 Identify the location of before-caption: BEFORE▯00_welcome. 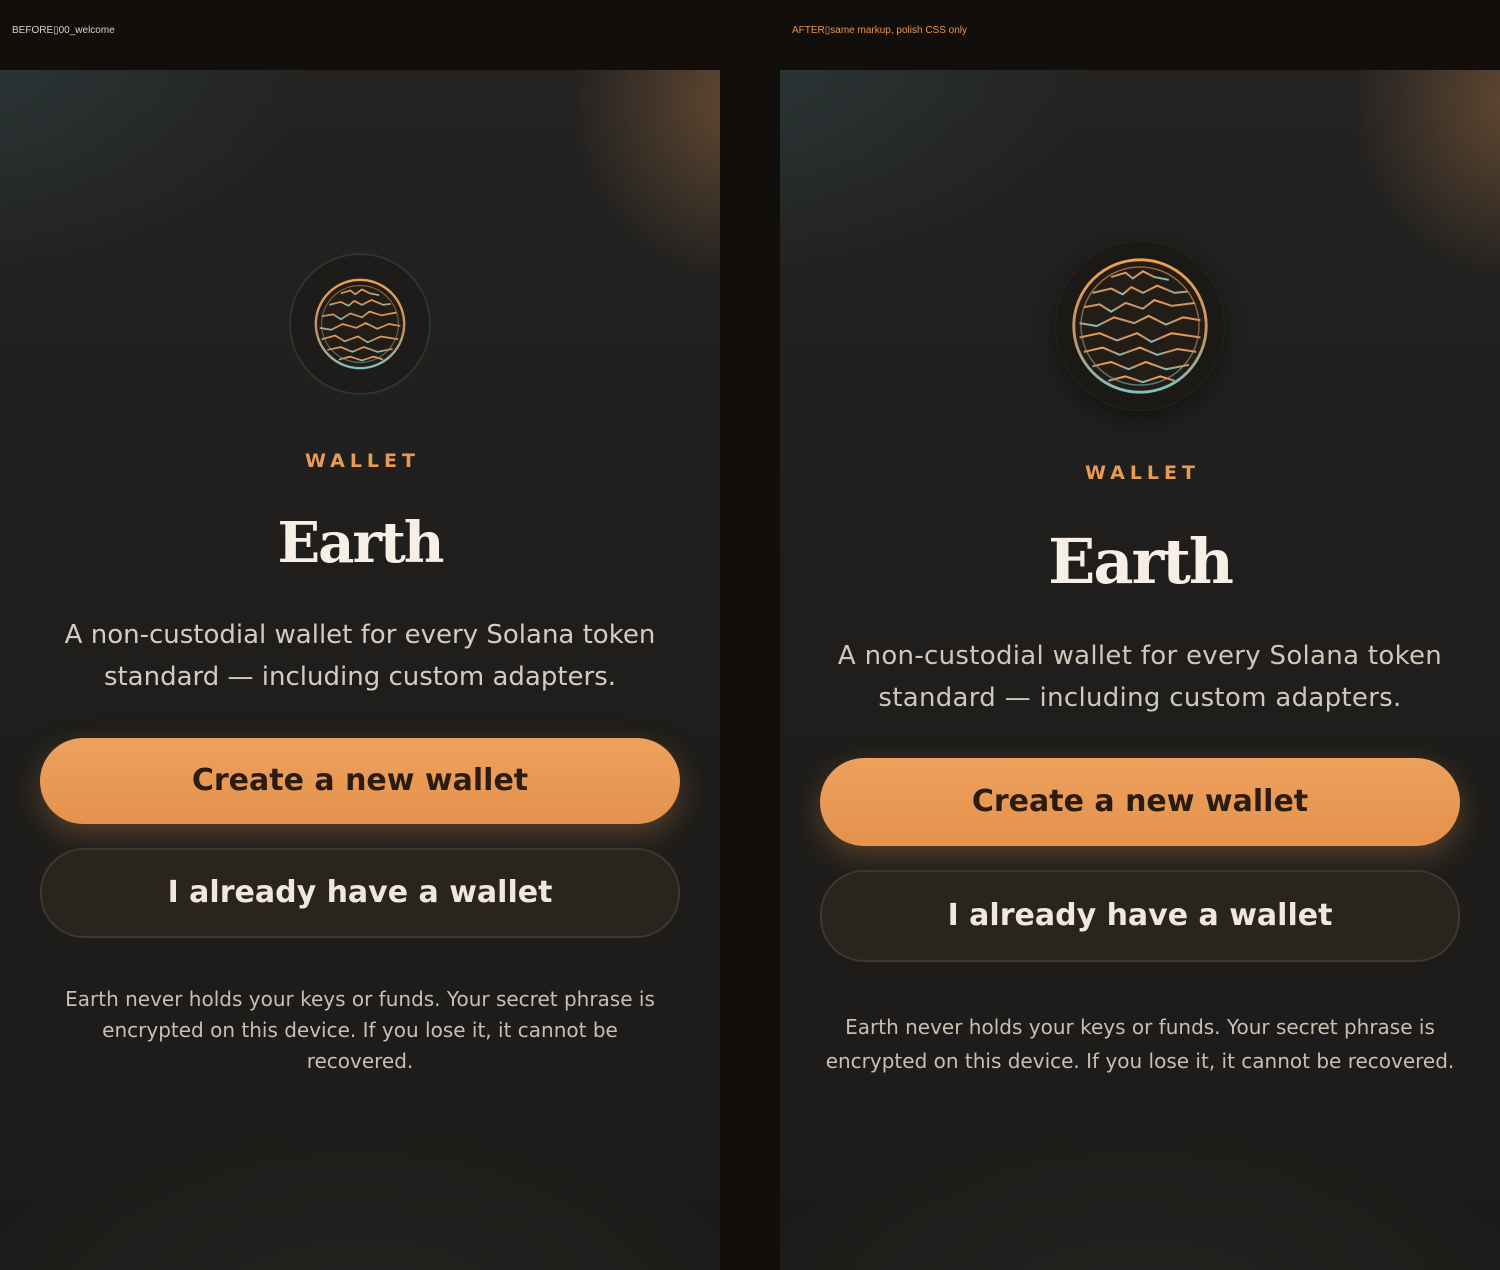
(63, 30).